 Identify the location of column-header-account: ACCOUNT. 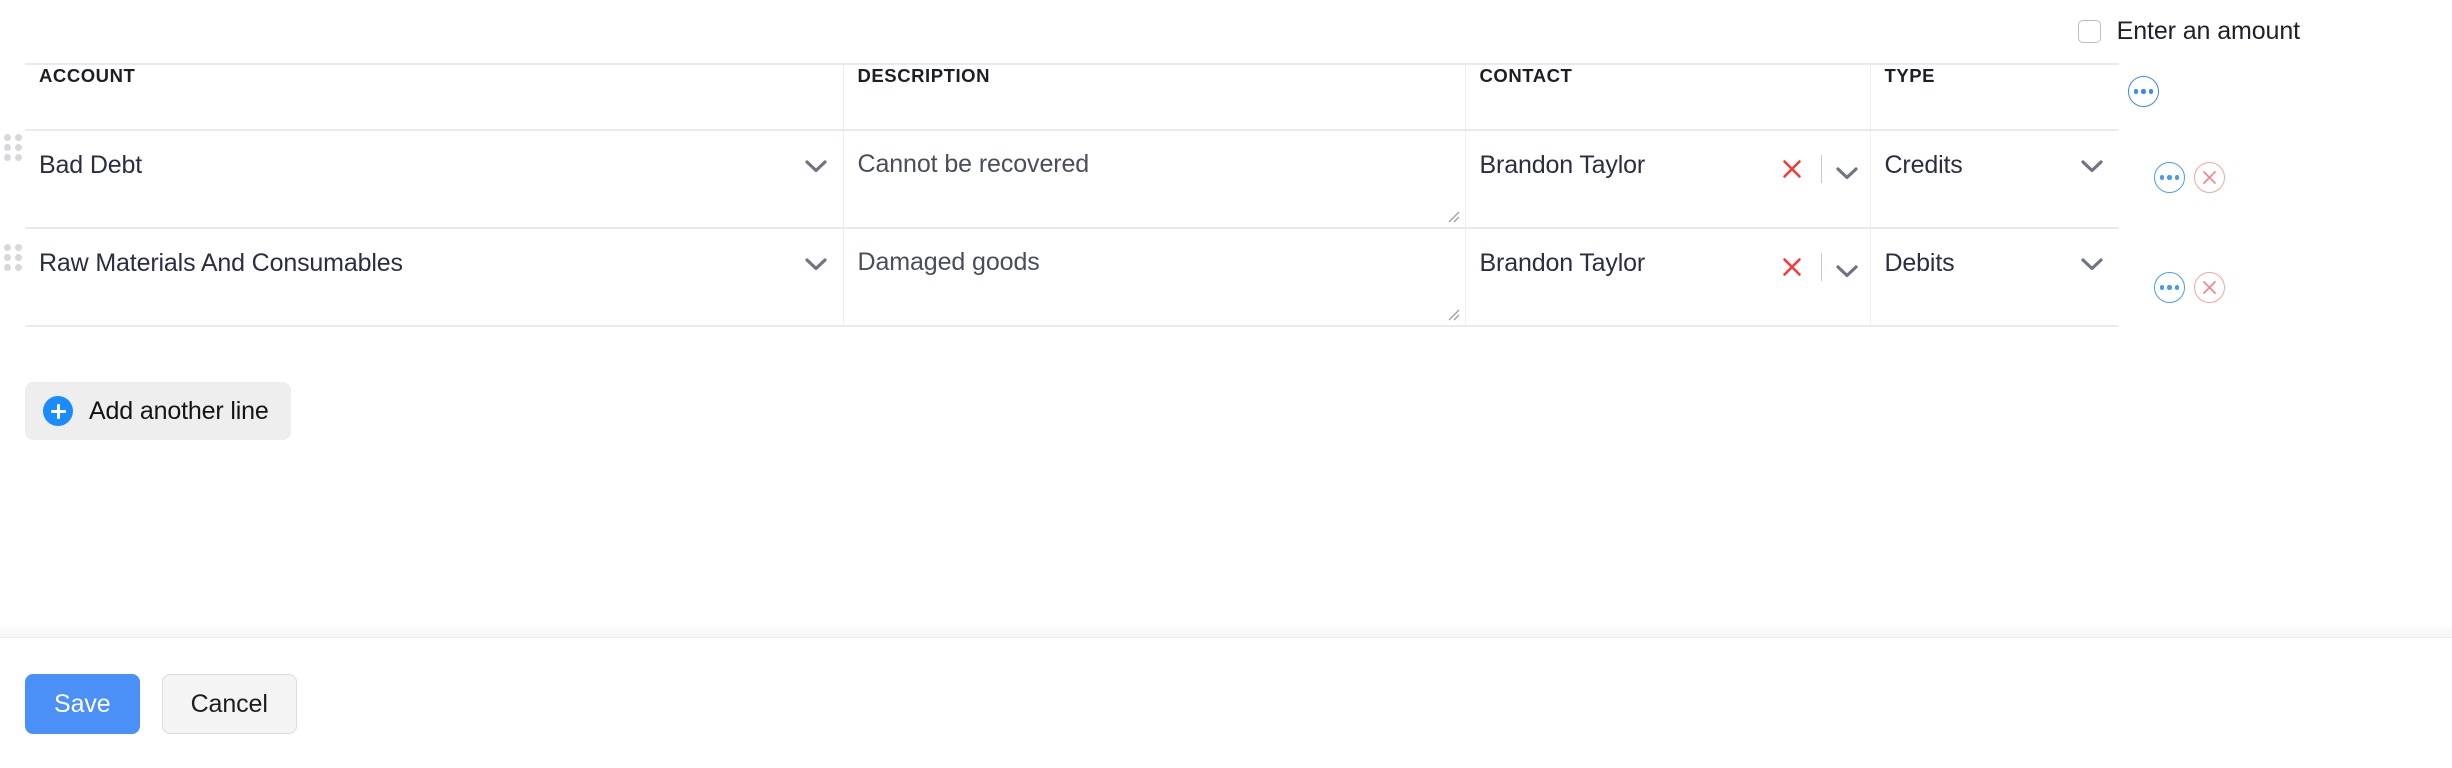
(434, 97).